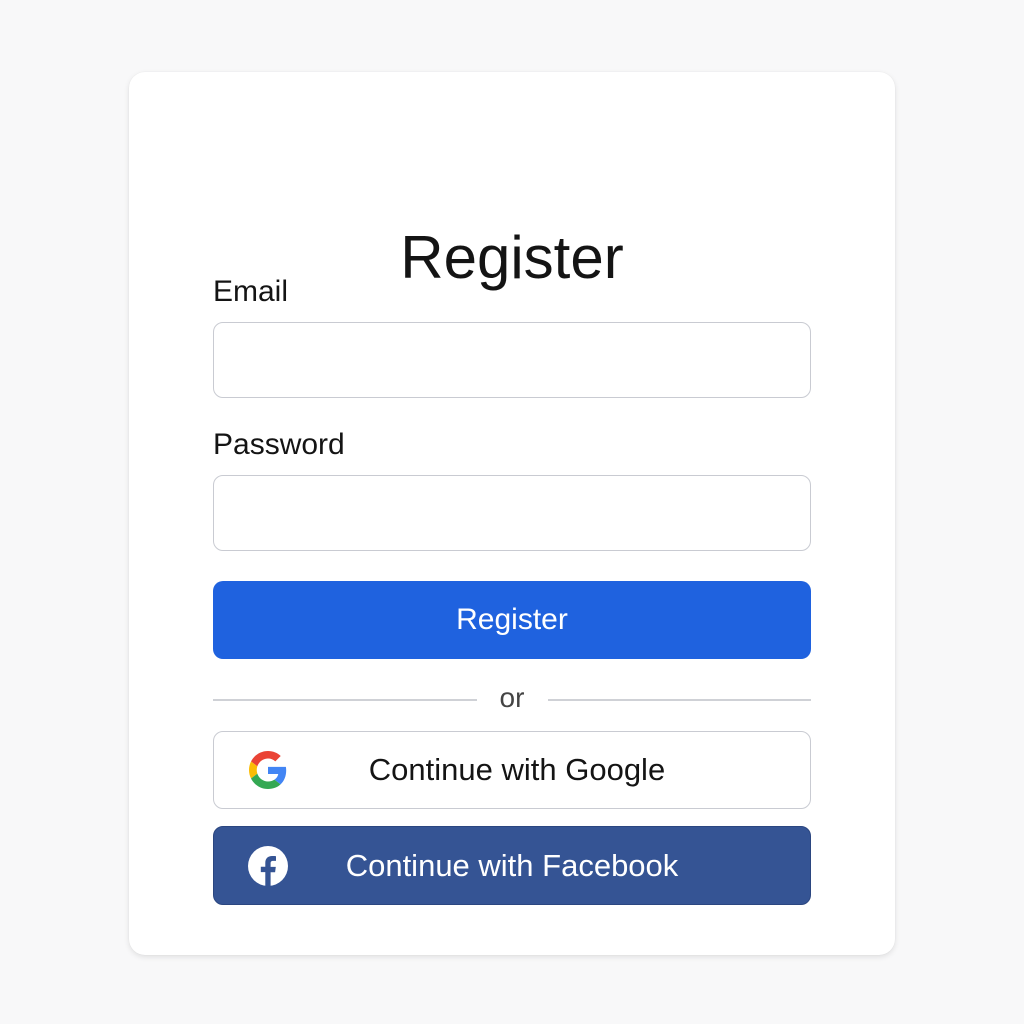 This screenshot has height=1024, width=1024. I want to click on facebook-signin-button: Continue with Facebook, so click(512, 865).